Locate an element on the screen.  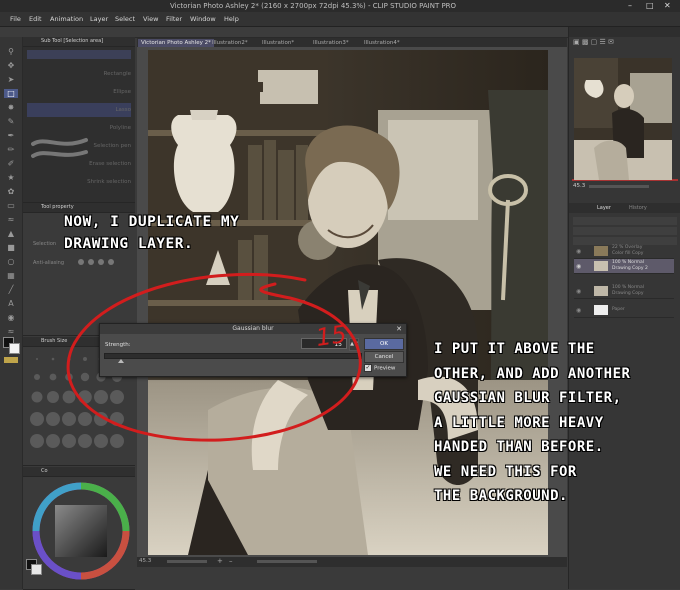
note-1-line: NOW, I DUPLICATE MY is located at coordinates (152, 222).